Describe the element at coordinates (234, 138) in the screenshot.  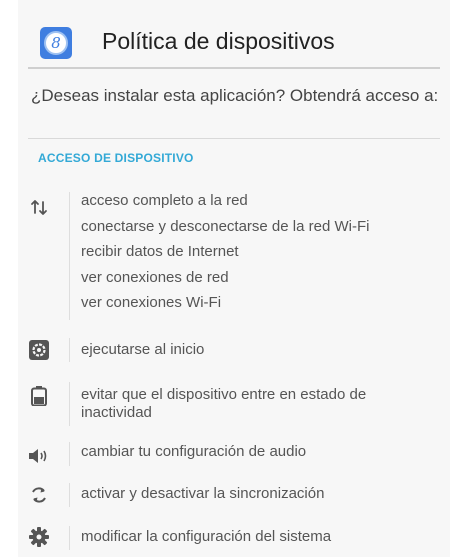
I see `prompt-divider` at that location.